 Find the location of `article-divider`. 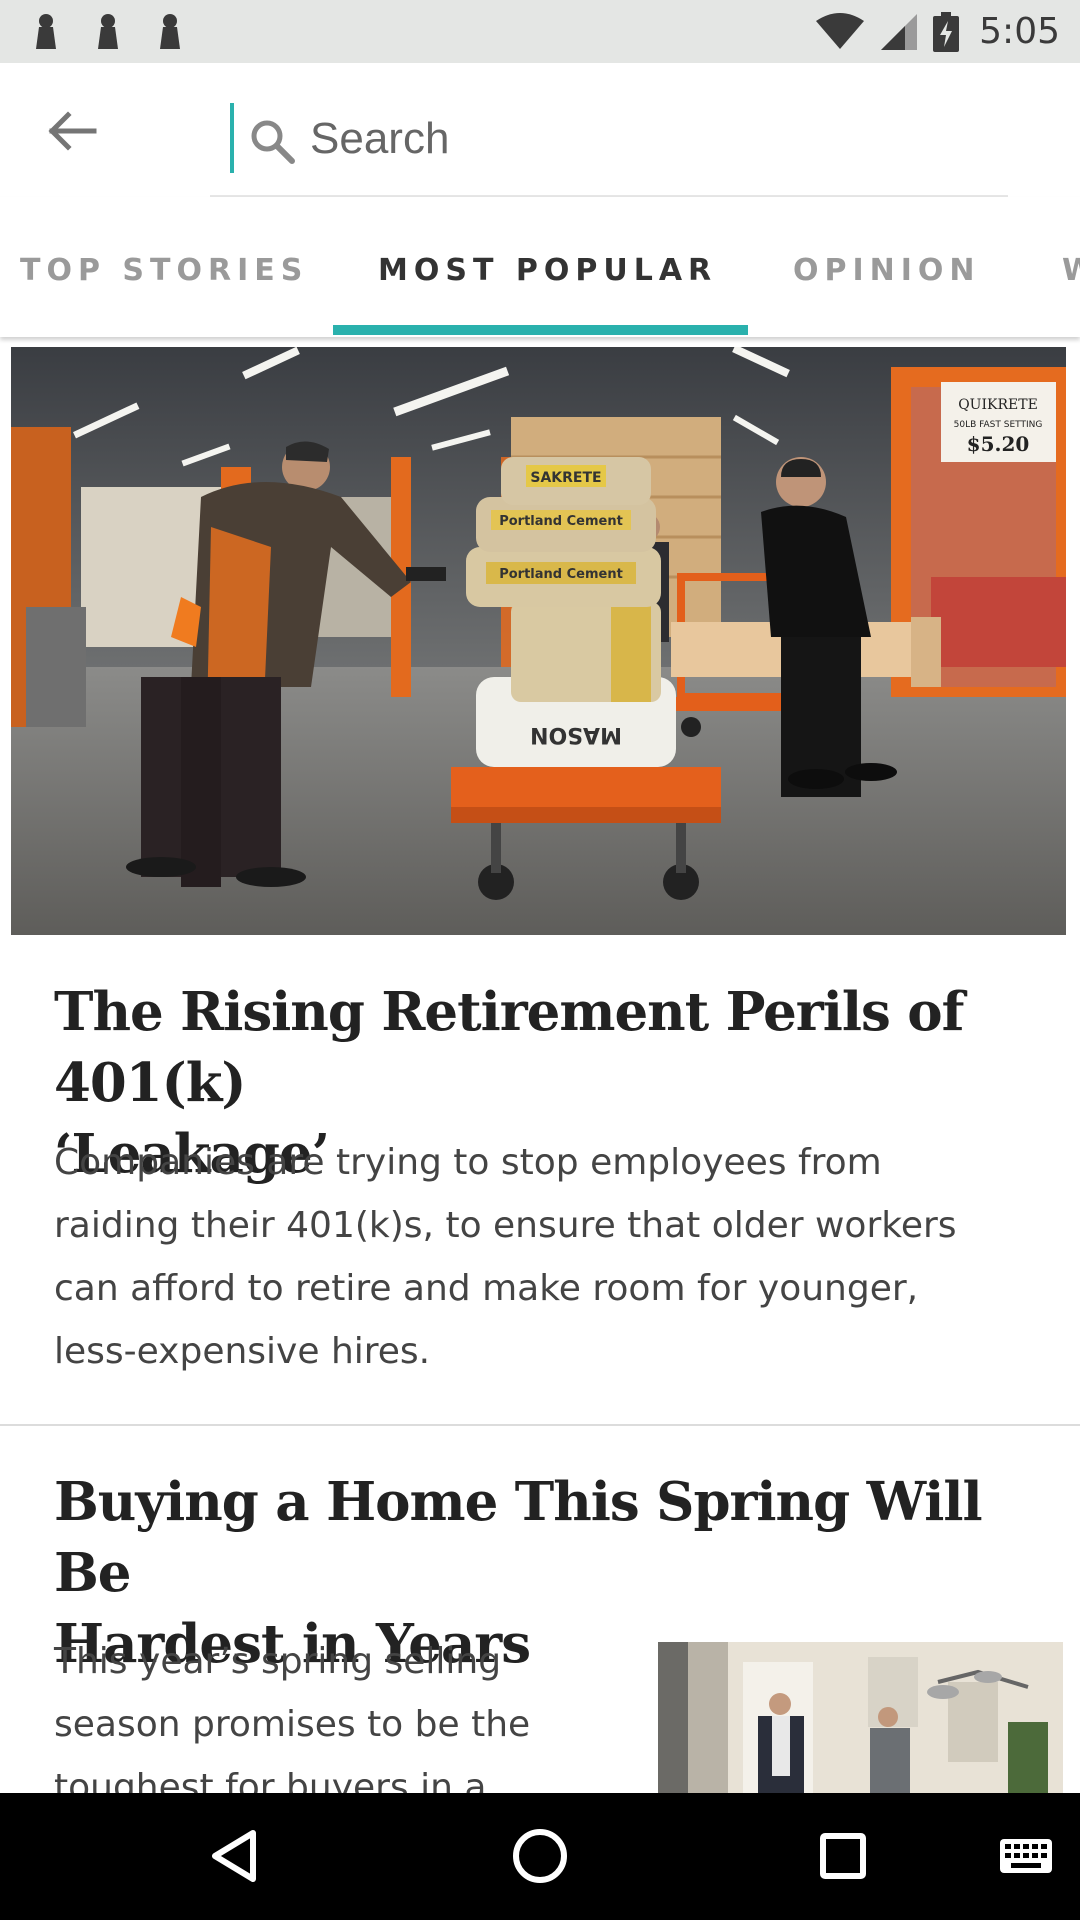

article-divider is located at coordinates (540, 1425).